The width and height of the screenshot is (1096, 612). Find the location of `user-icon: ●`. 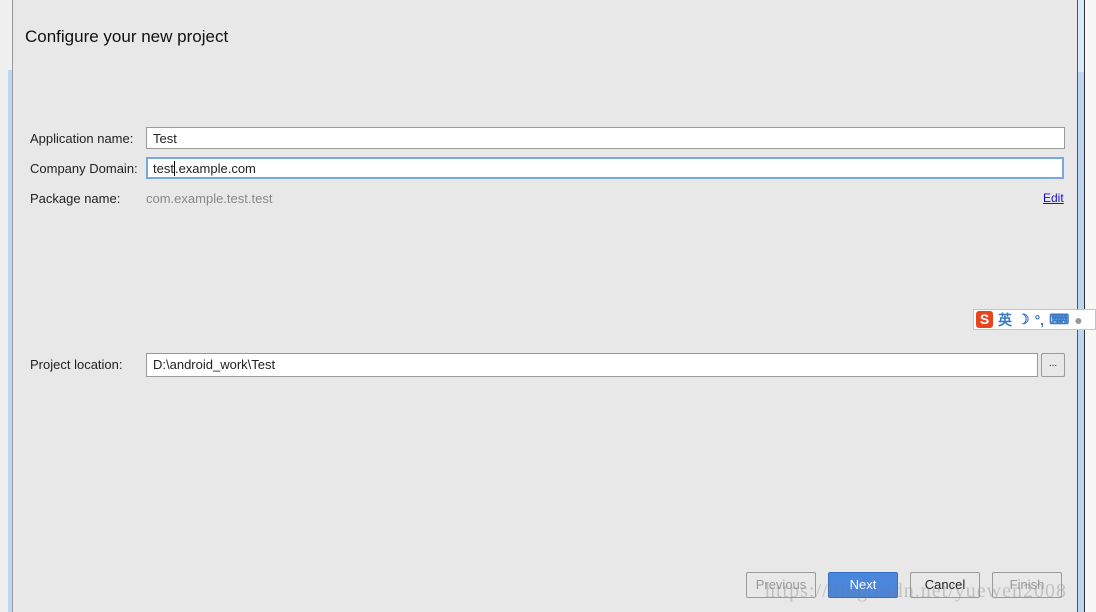

user-icon: ● is located at coordinates (1078, 320).